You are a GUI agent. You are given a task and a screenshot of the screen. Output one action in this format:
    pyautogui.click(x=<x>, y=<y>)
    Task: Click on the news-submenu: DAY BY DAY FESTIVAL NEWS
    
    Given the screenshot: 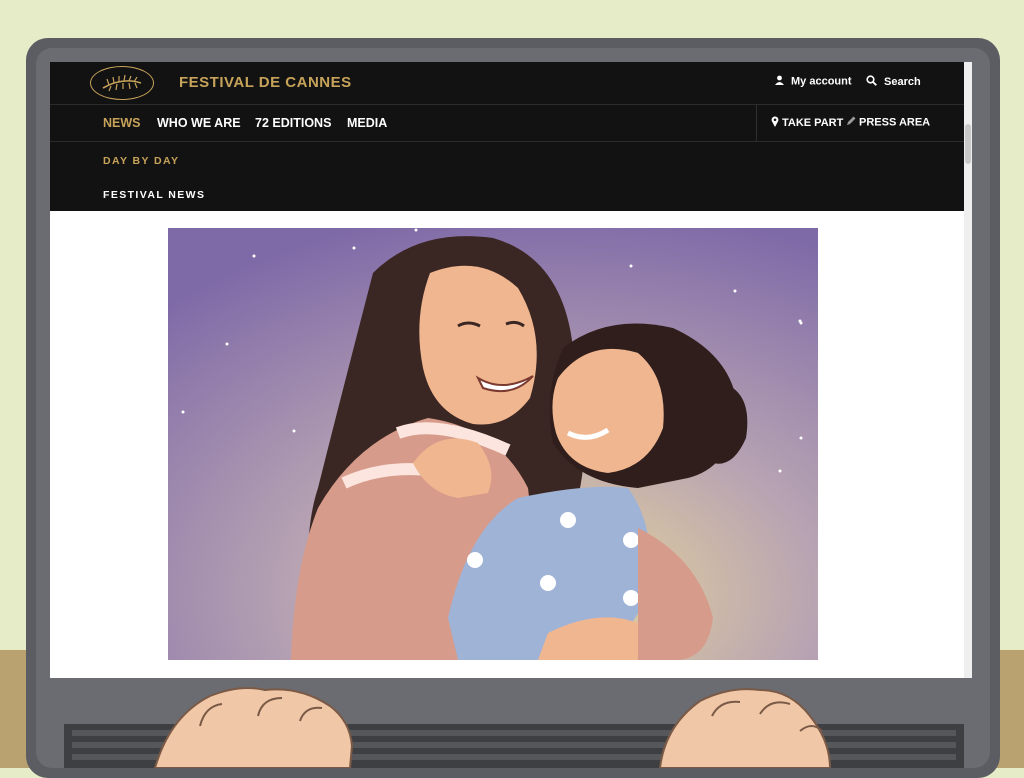 What is the action you would take?
    pyautogui.click(x=507, y=176)
    